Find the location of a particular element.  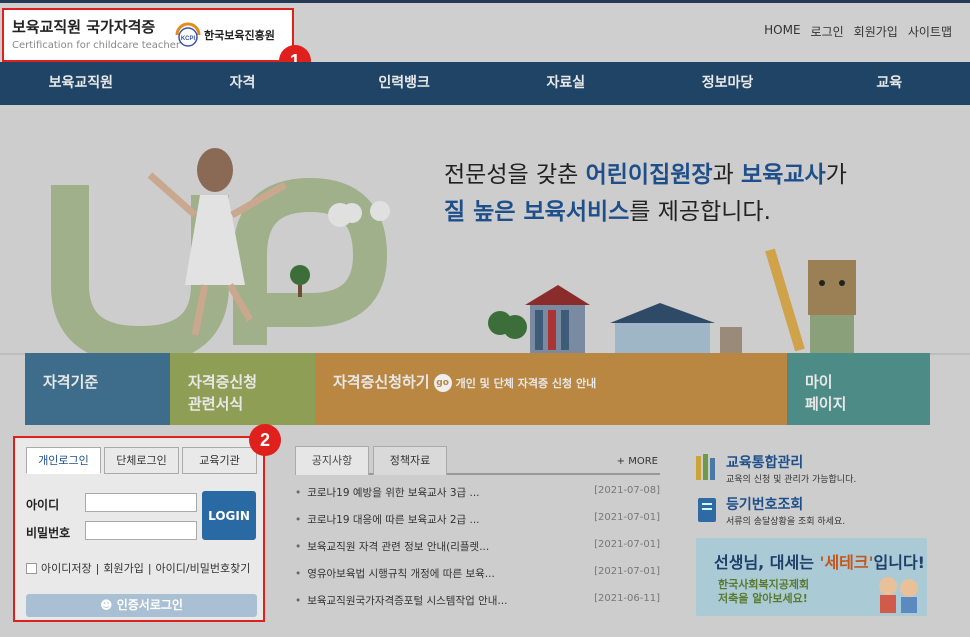

password-input is located at coordinates (141, 530).